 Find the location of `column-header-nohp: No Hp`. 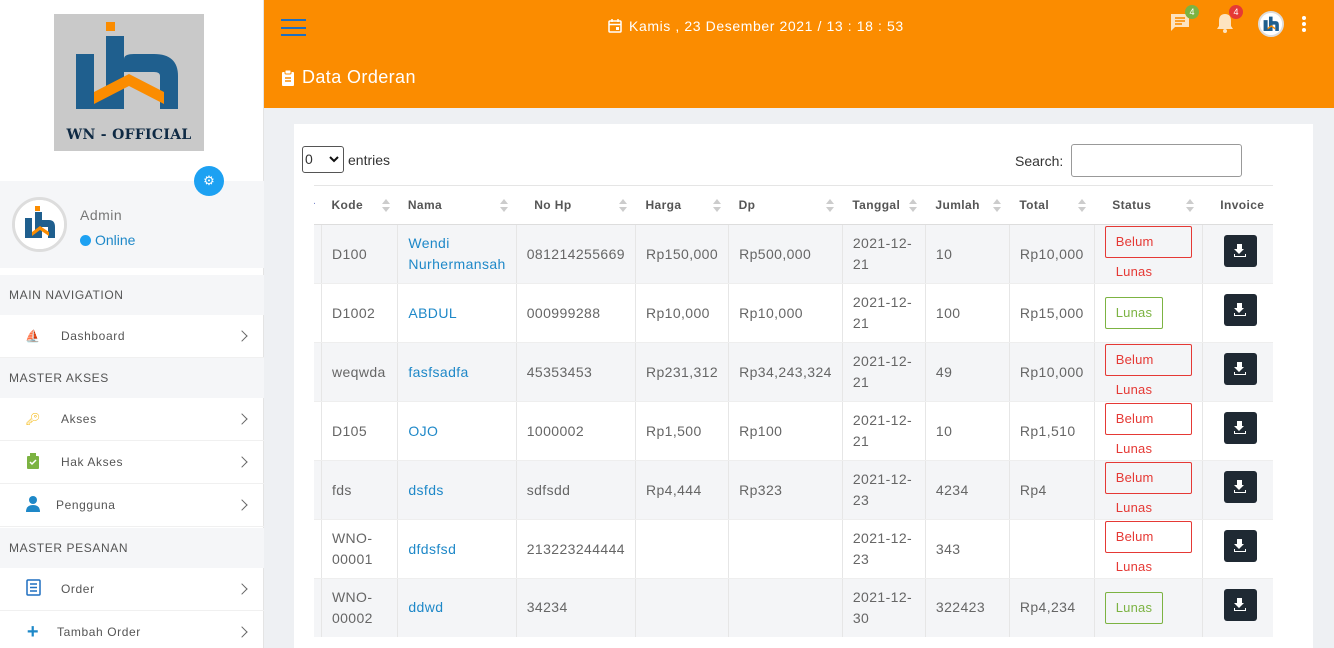

column-header-nohp: No Hp is located at coordinates (576, 205).